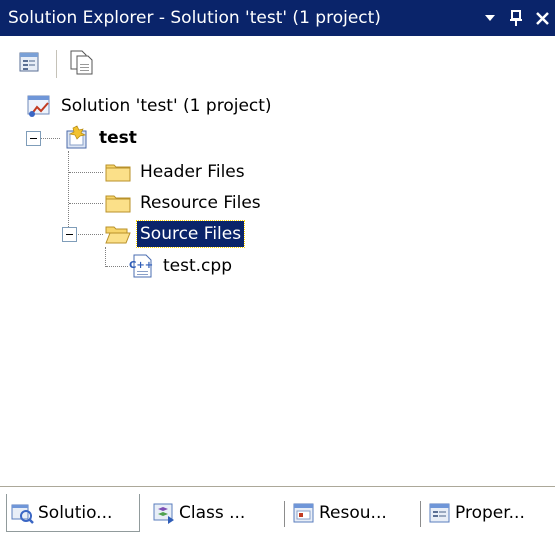 The width and height of the screenshot is (555, 543). What do you see at coordinates (33, 138) in the screenshot?
I see `collapse-toggle-project` at bounding box center [33, 138].